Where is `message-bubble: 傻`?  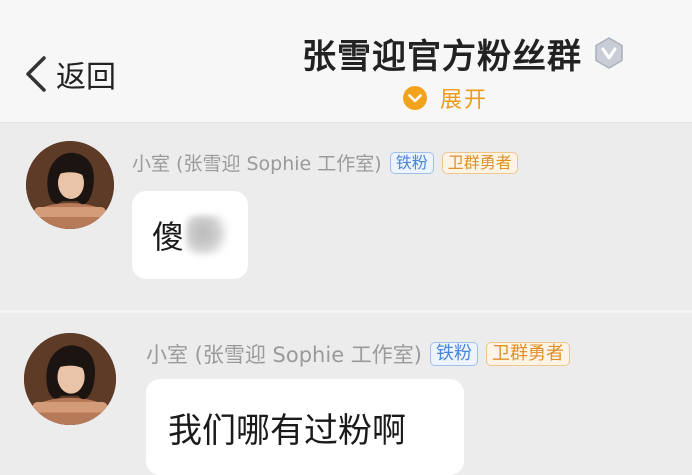 message-bubble: 傻 is located at coordinates (190, 235).